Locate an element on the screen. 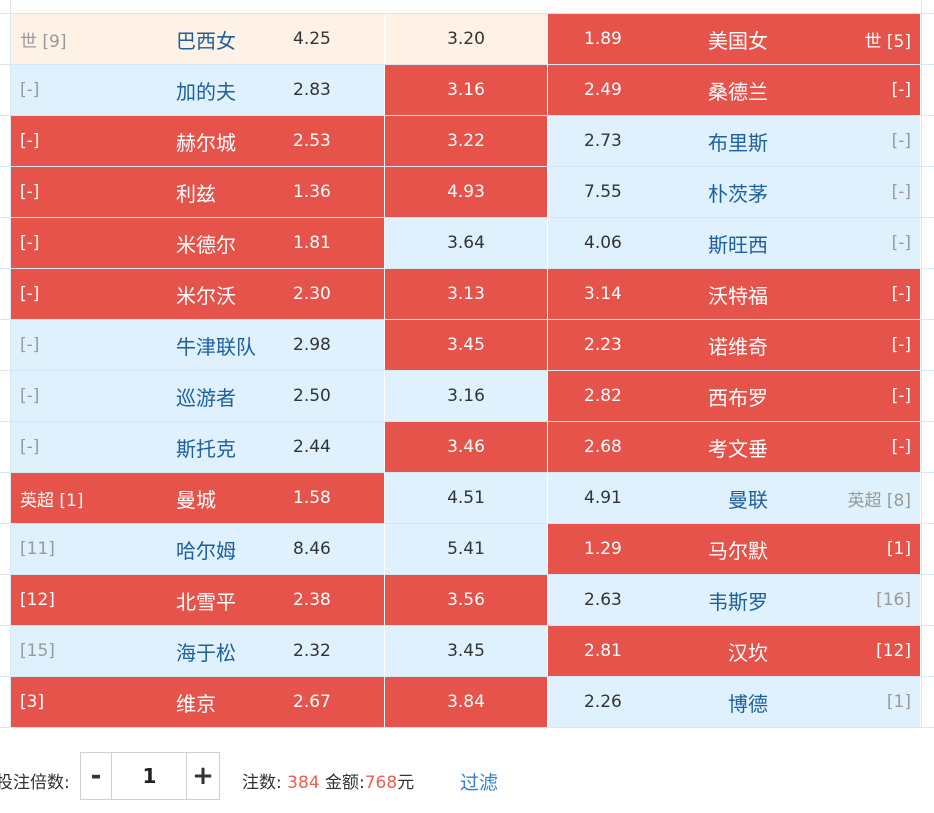 The height and width of the screenshot is (813, 934). away-win-option: 2.68 考文垂 [-] is located at coordinates (734, 447).